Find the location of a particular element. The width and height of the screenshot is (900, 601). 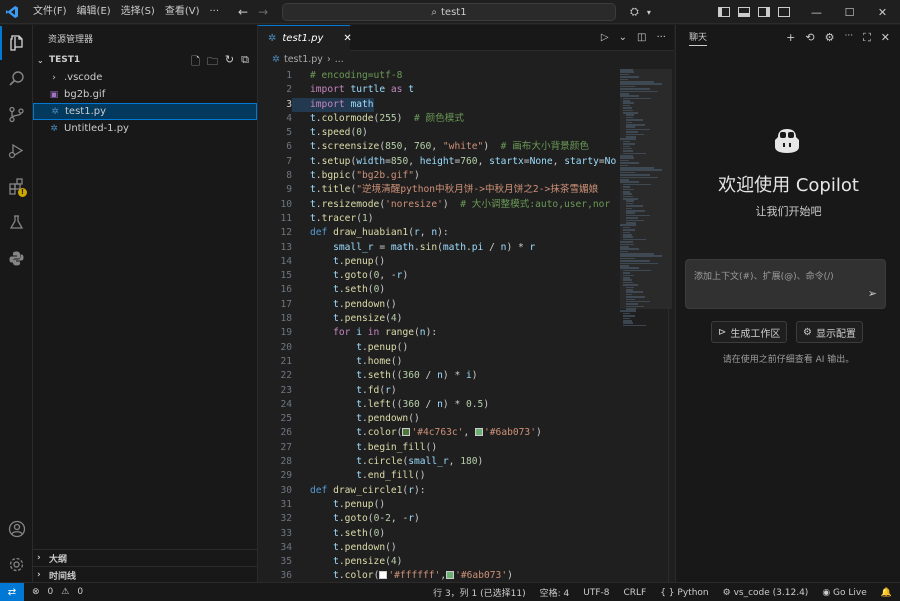

extensions-icon: ! is located at coordinates (16, 186).